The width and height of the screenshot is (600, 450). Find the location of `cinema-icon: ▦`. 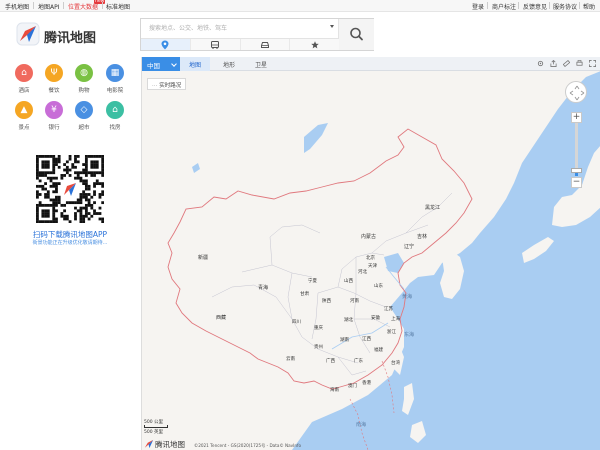

cinema-icon: ▦ is located at coordinates (115, 73).